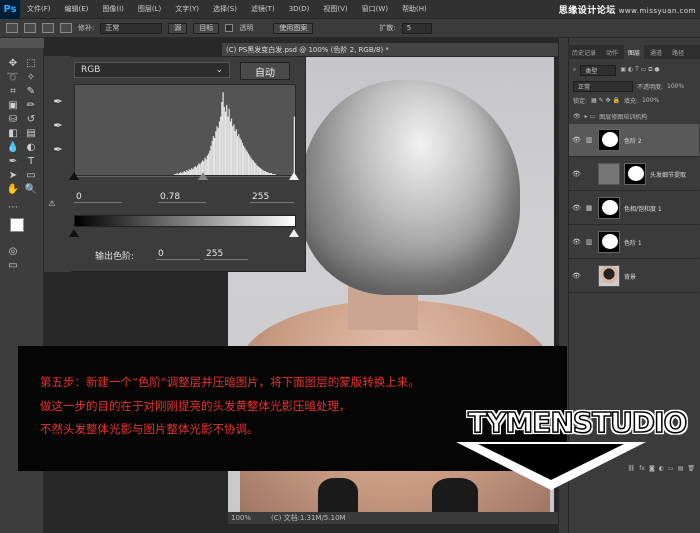  I want to click on dodge-tool-icon: ◐, so click(31, 147).